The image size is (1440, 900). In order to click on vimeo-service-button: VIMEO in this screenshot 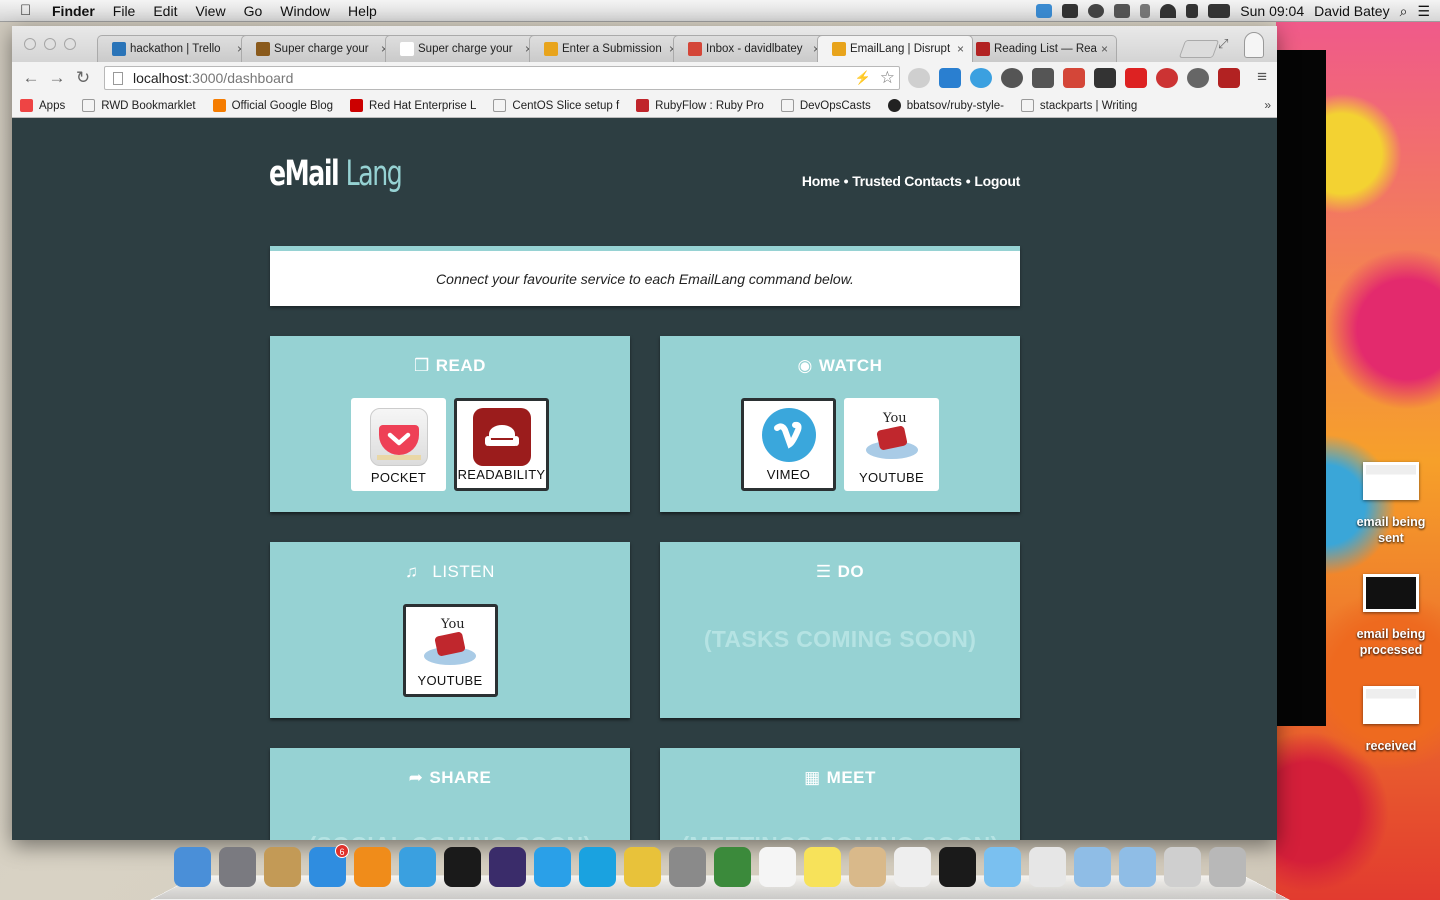, I will do `click(788, 444)`.